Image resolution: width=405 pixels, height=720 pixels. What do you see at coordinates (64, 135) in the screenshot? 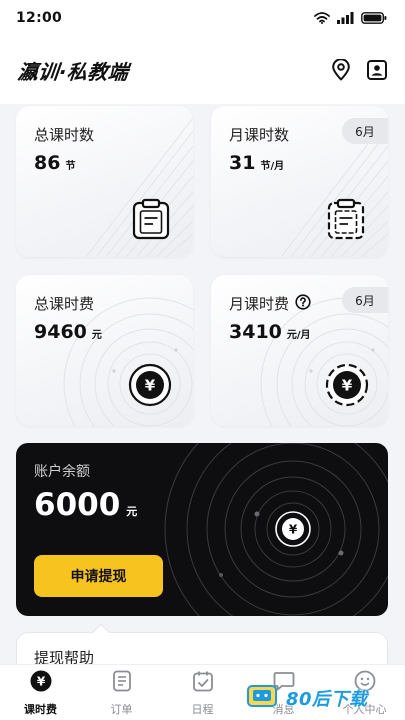
I see `total-hours-title: 总课时数` at bounding box center [64, 135].